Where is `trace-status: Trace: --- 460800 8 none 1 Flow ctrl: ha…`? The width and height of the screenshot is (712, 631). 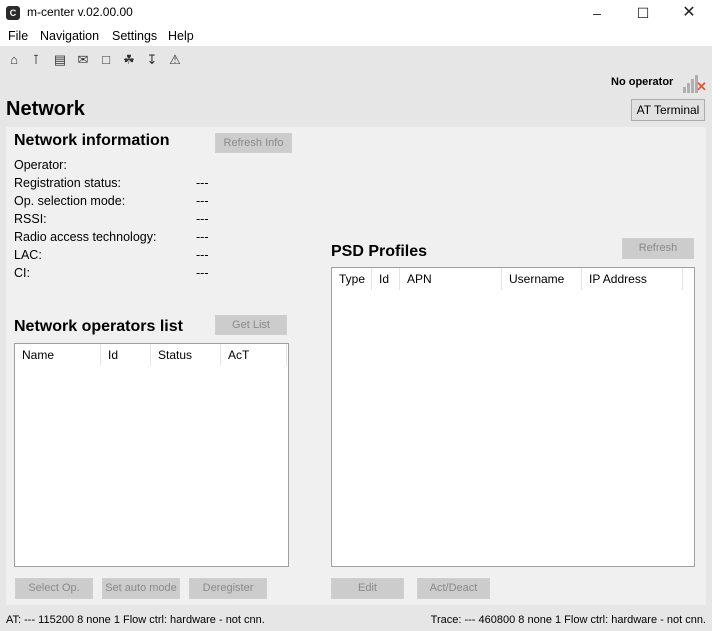 trace-status: Trace: --- 460800 8 none 1 Flow ctrl: ha… is located at coordinates (568, 620).